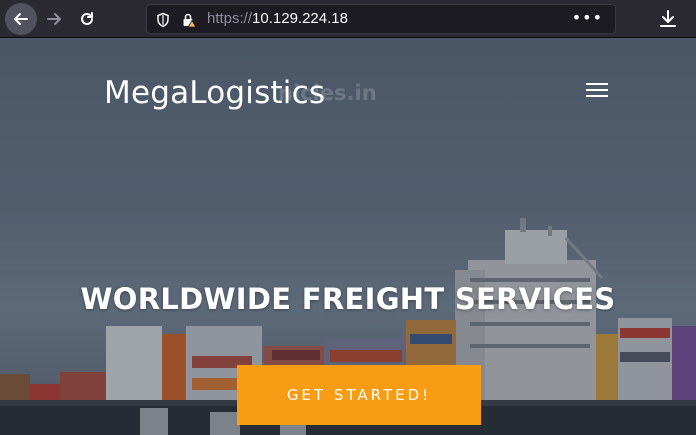 The width and height of the screenshot is (696, 435). What do you see at coordinates (381, 19) in the screenshot?
I see `address-bar: https://10.129.224.18 •••` at bounding box center [381, 19].